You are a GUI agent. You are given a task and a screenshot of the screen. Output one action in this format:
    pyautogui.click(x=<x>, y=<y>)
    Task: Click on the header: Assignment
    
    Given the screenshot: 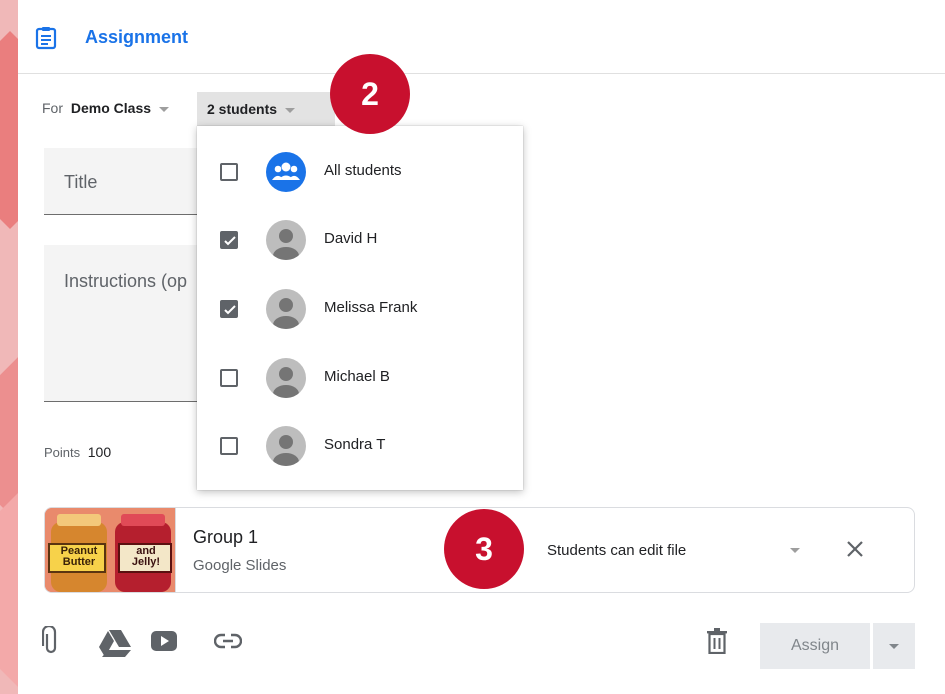 What is the action you would take?
    pyautogui.click(x=481, y=37)
    